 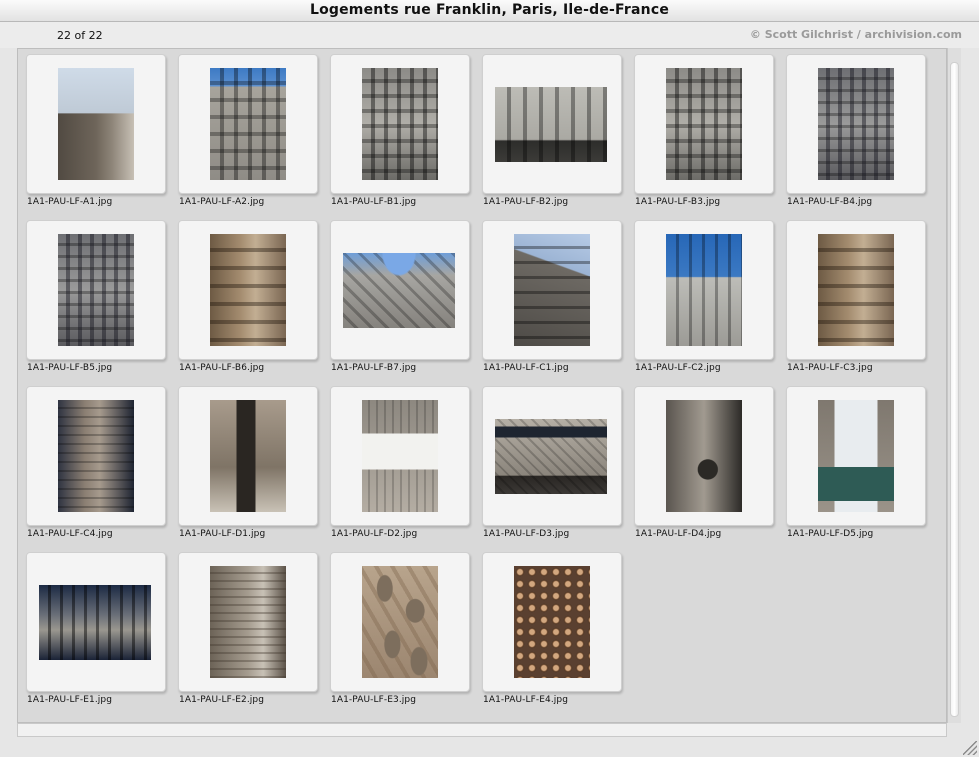 I want to click on thumbnail-filename: 1A1-PAU-LF-B6.jpg, so click(x=222, y=368).